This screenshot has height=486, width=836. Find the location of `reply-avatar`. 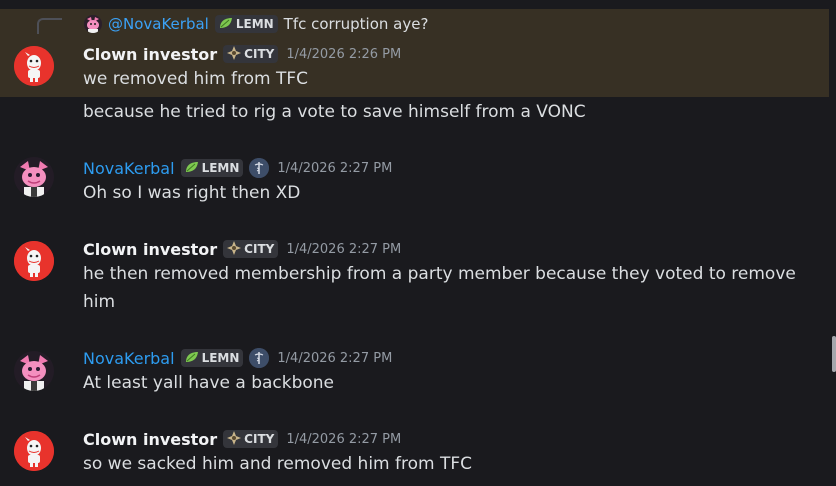

reply-avatar is located at coordinates (93, 24).